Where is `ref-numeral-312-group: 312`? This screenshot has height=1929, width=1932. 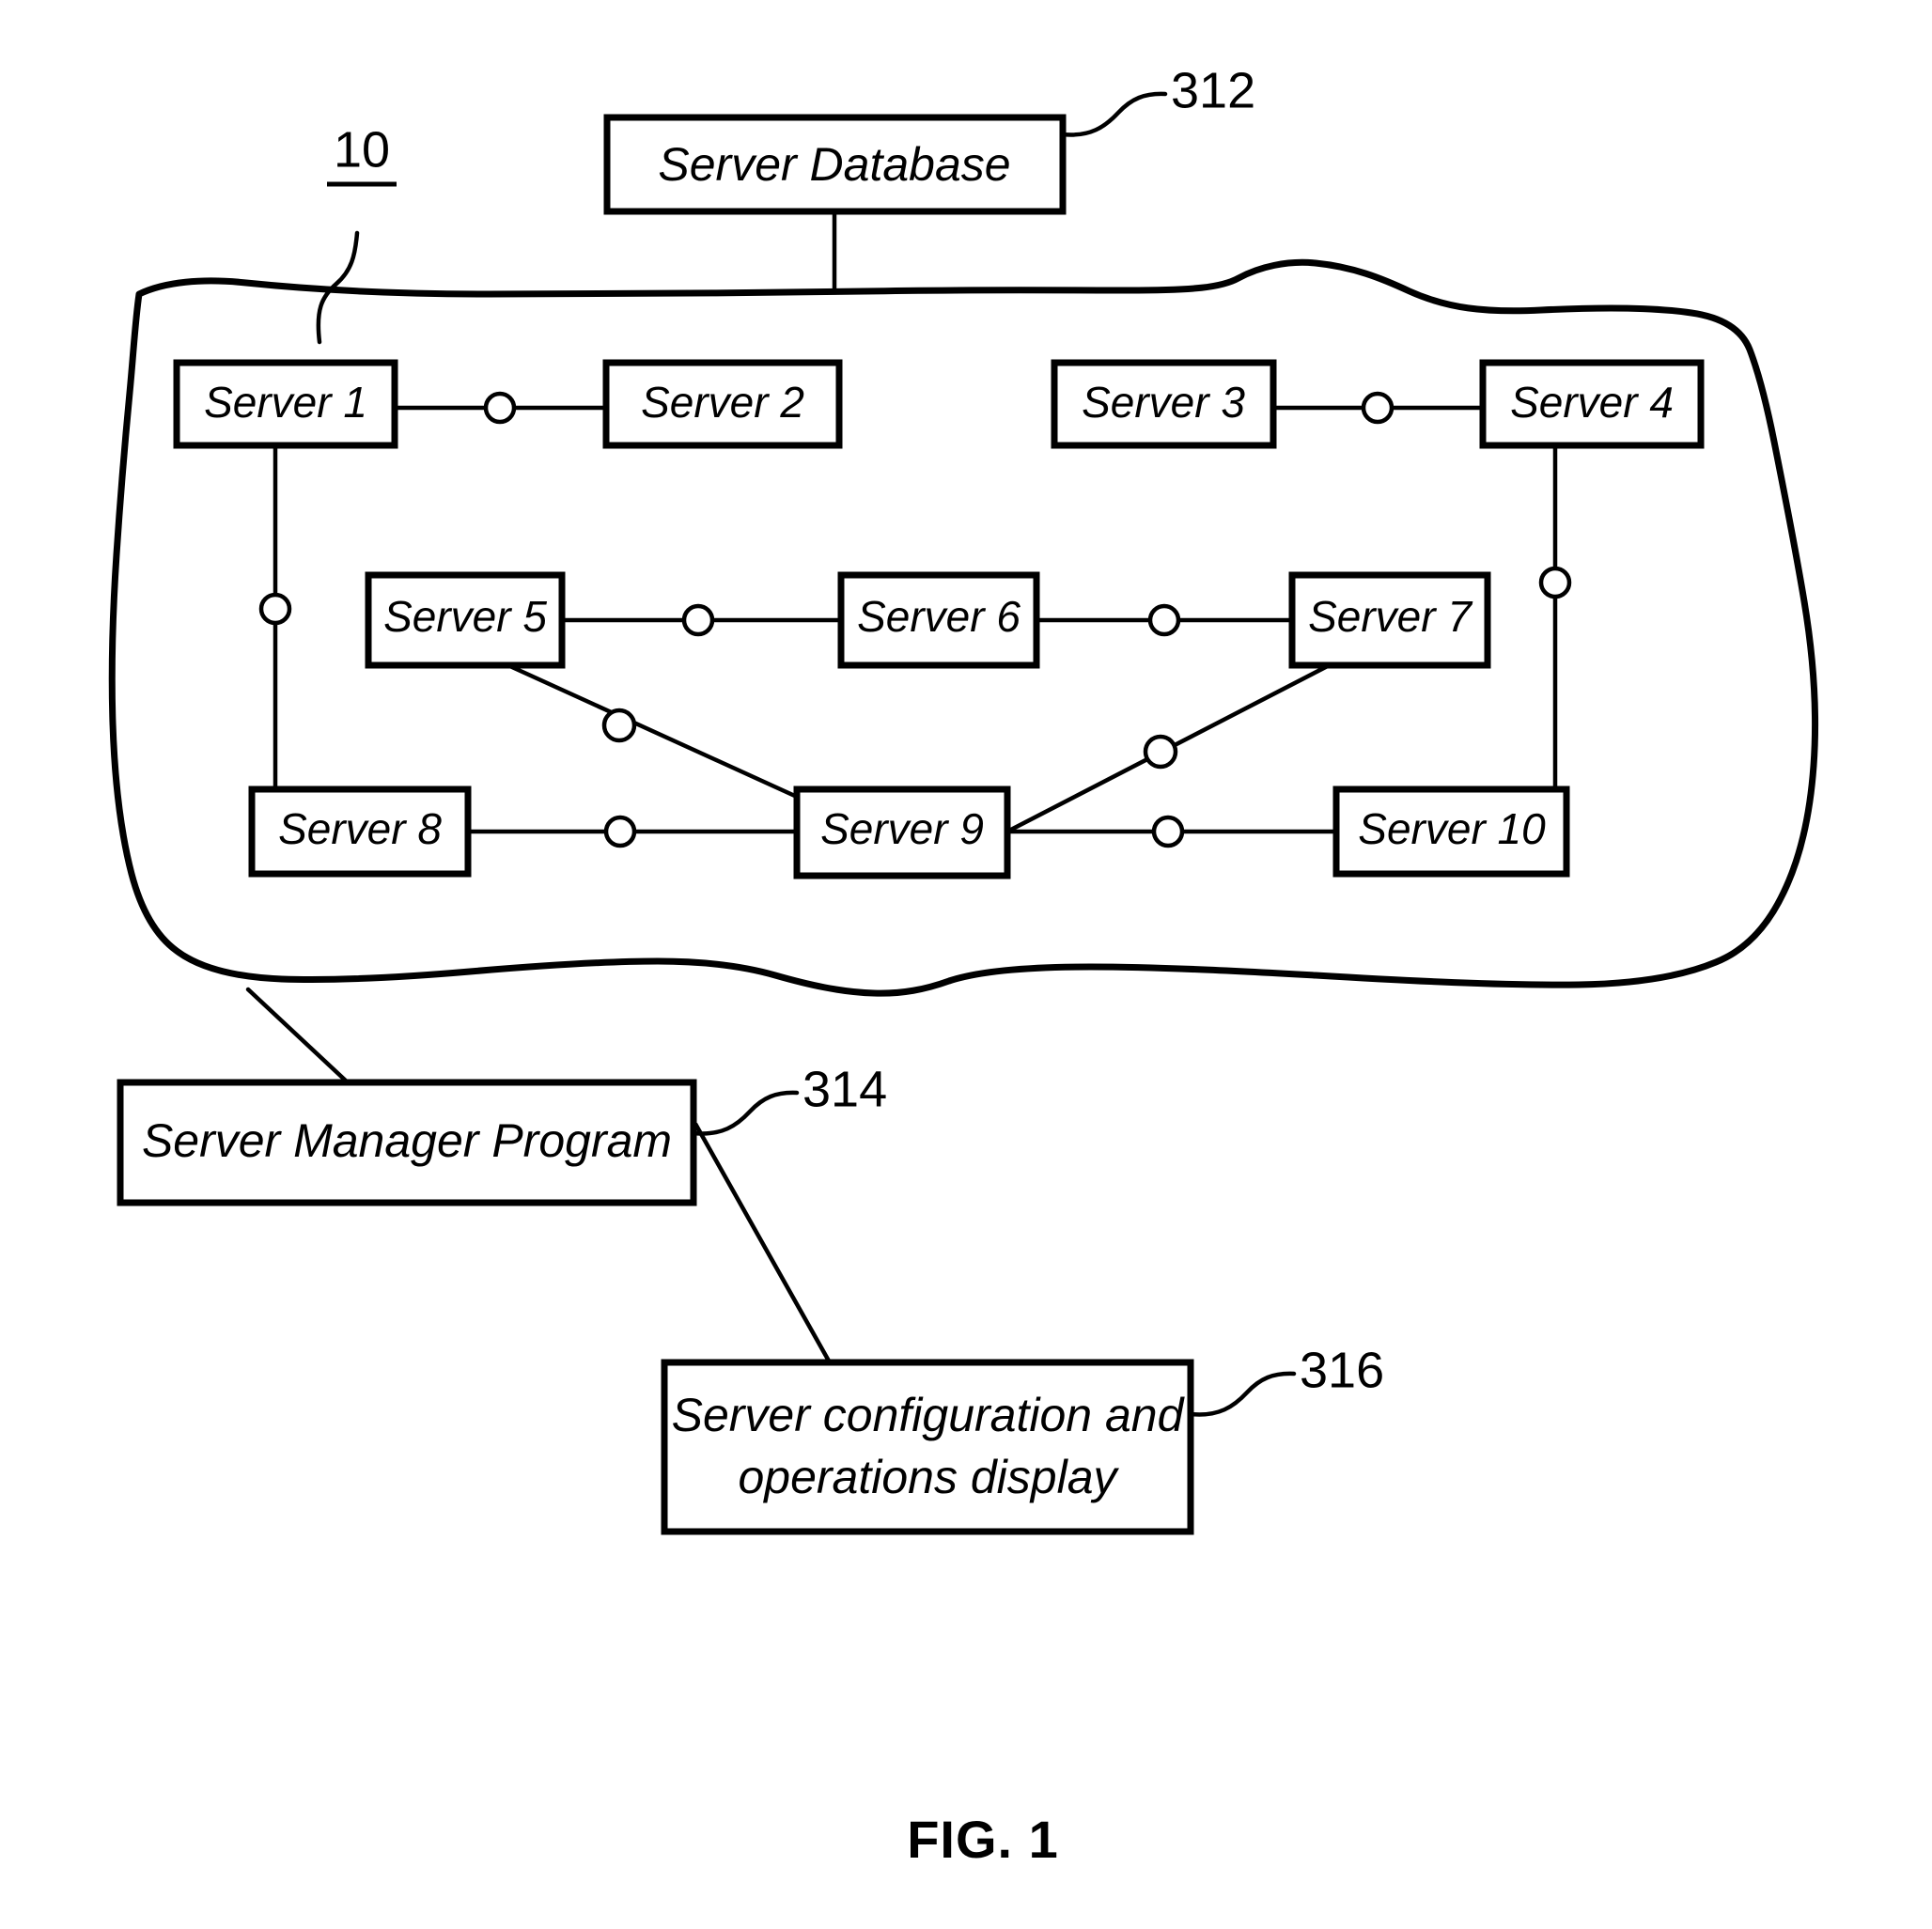 ref-numeral-312-group: 312 is located at coordinates (1157, 99).